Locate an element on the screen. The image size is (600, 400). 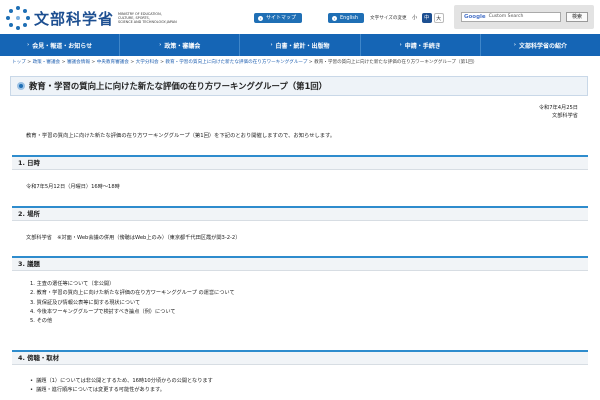
section-heading-agenda: 3. 議題 is located at coordinates (300, 263).